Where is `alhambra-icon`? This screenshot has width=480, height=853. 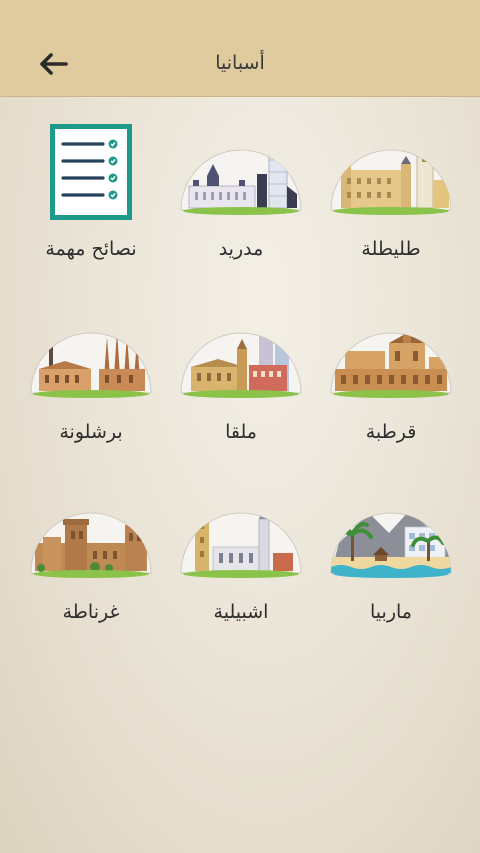 alhambra-icon is located at coordinates (91, 545).